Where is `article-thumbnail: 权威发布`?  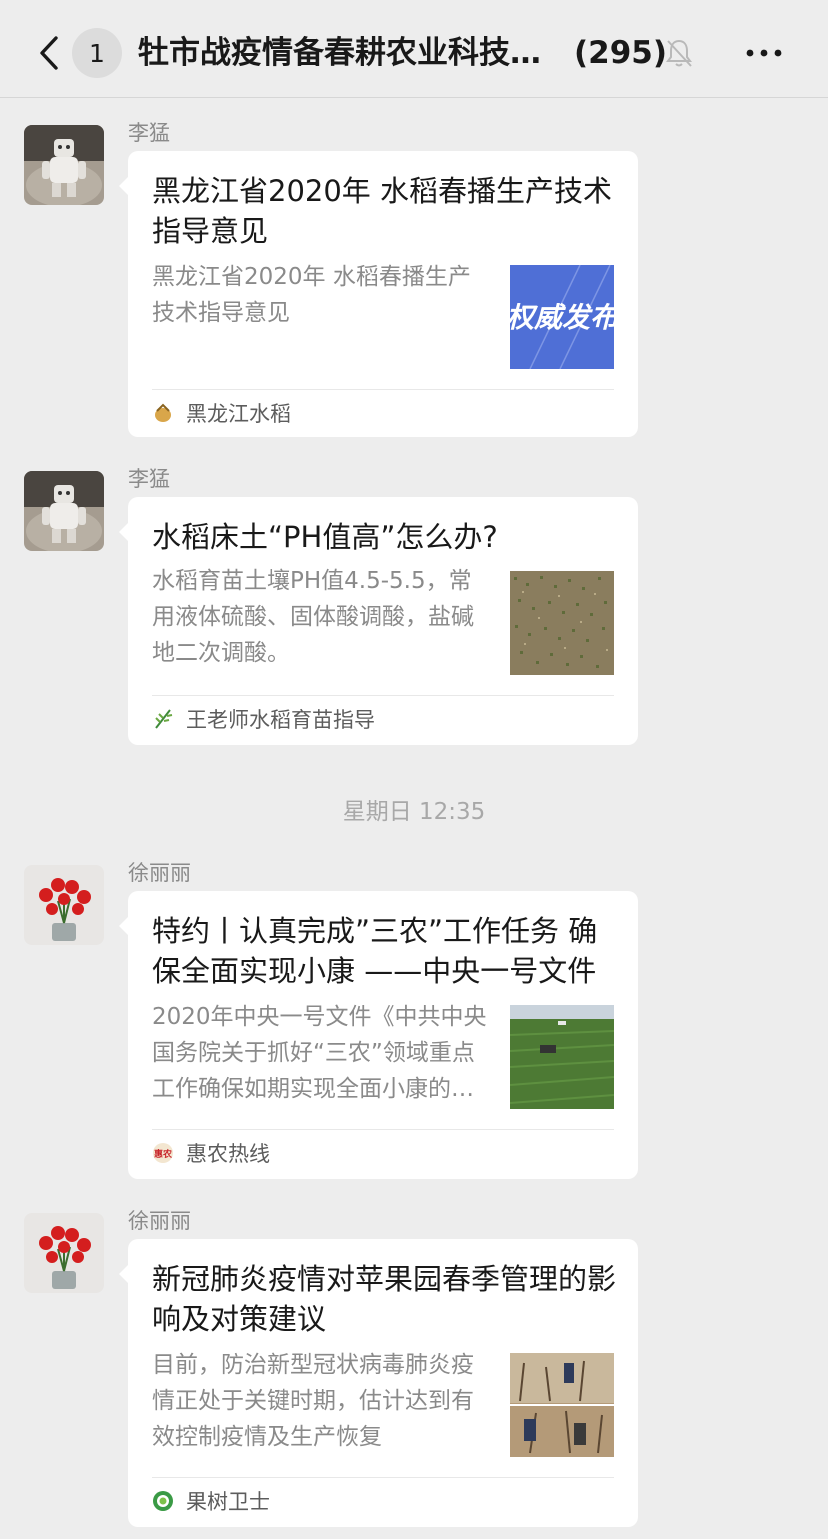
article-thumbnail: 权威发布 is located at coordinates (562, 317).